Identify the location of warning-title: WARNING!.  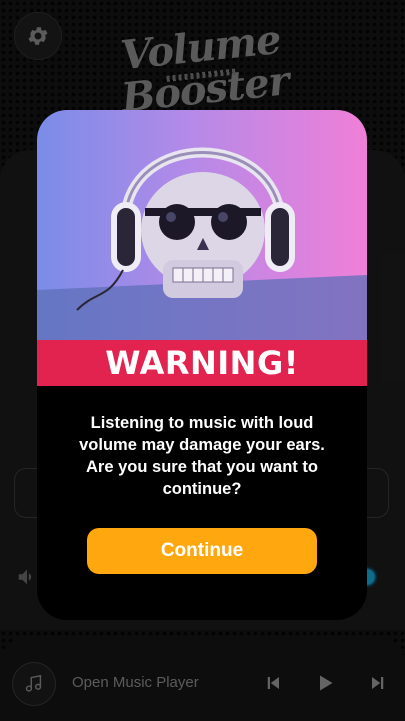
(202, 363).